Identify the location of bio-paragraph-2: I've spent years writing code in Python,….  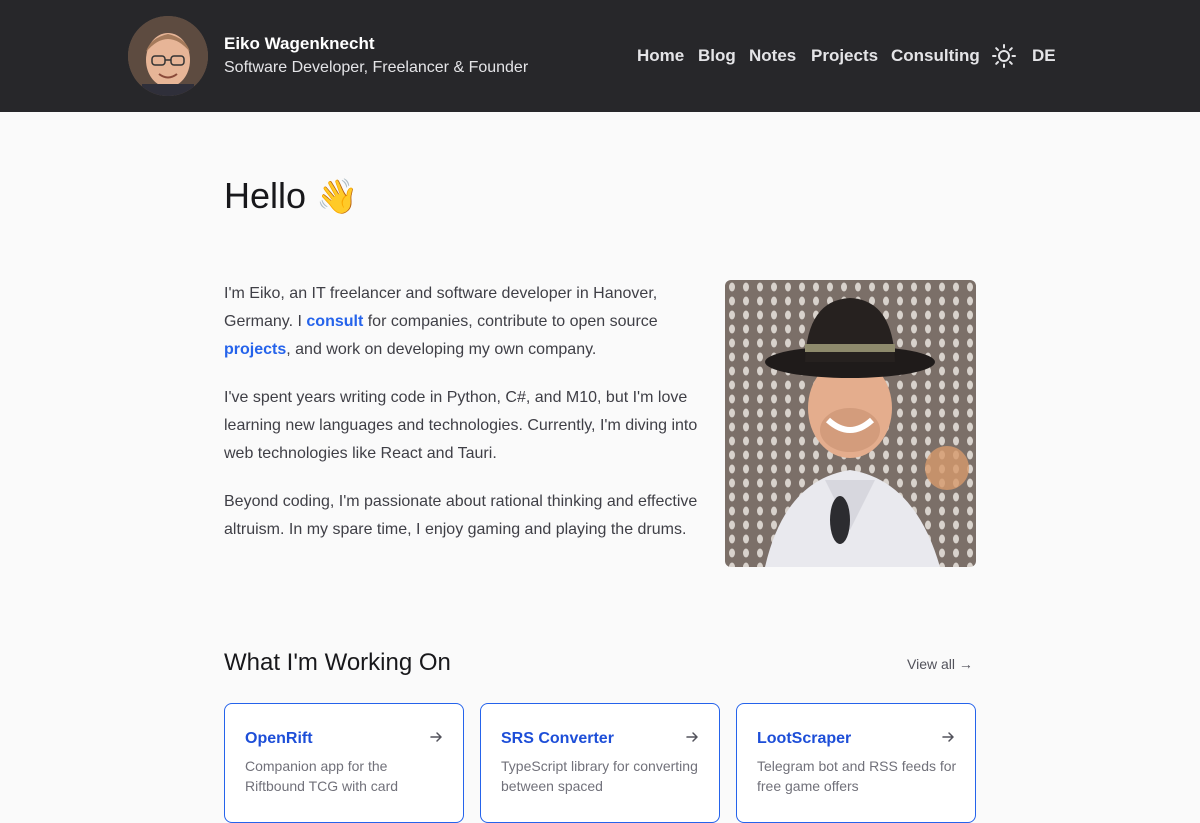
(461, 425).